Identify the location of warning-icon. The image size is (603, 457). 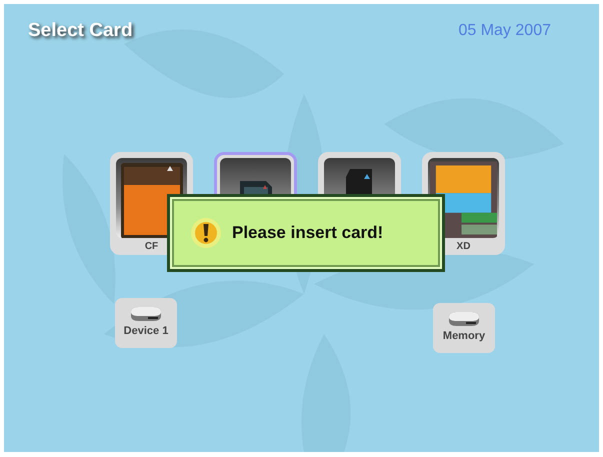
(206, 233).